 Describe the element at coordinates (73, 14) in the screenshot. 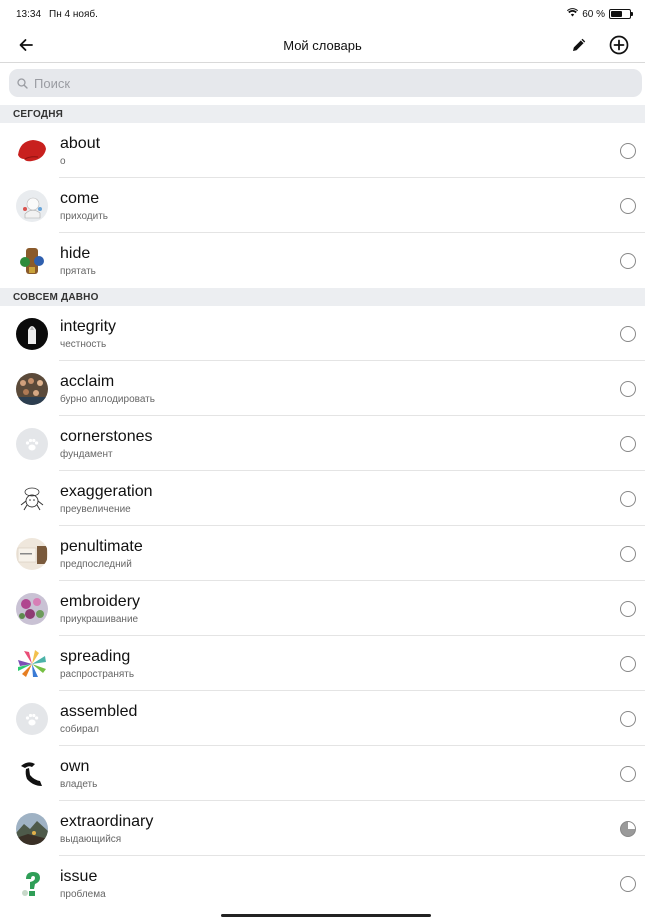

I see `status-date: Пн 4 нояб.` at that location.